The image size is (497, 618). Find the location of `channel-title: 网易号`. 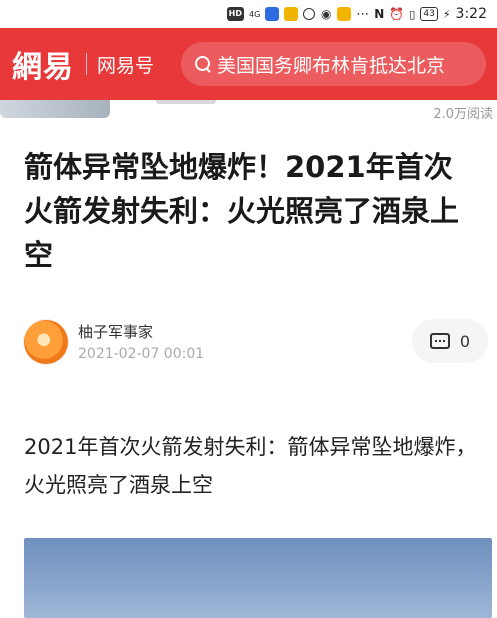

channel-title: 网易号 is located at coordinates (125, 64).